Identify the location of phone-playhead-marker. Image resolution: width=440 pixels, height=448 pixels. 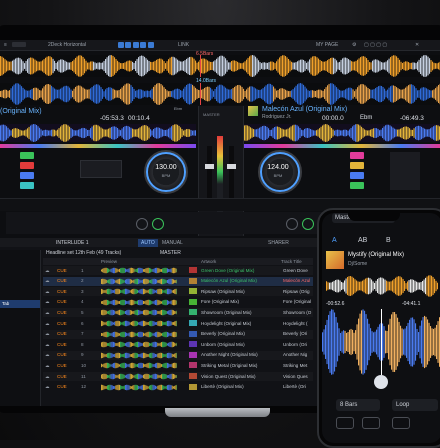
(381, 382).